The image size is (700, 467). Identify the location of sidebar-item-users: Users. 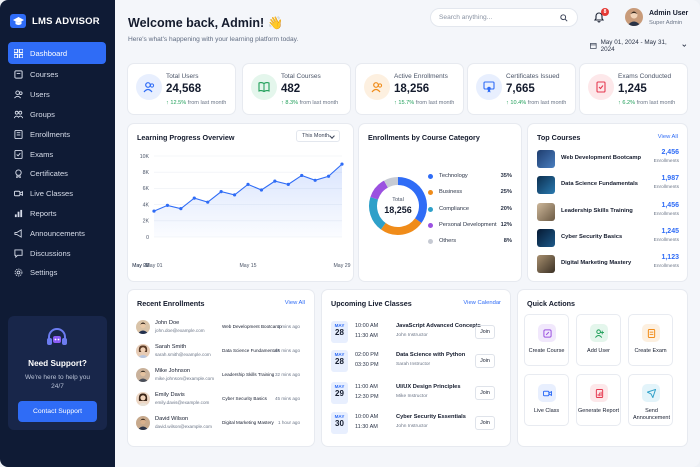
(57, 95).